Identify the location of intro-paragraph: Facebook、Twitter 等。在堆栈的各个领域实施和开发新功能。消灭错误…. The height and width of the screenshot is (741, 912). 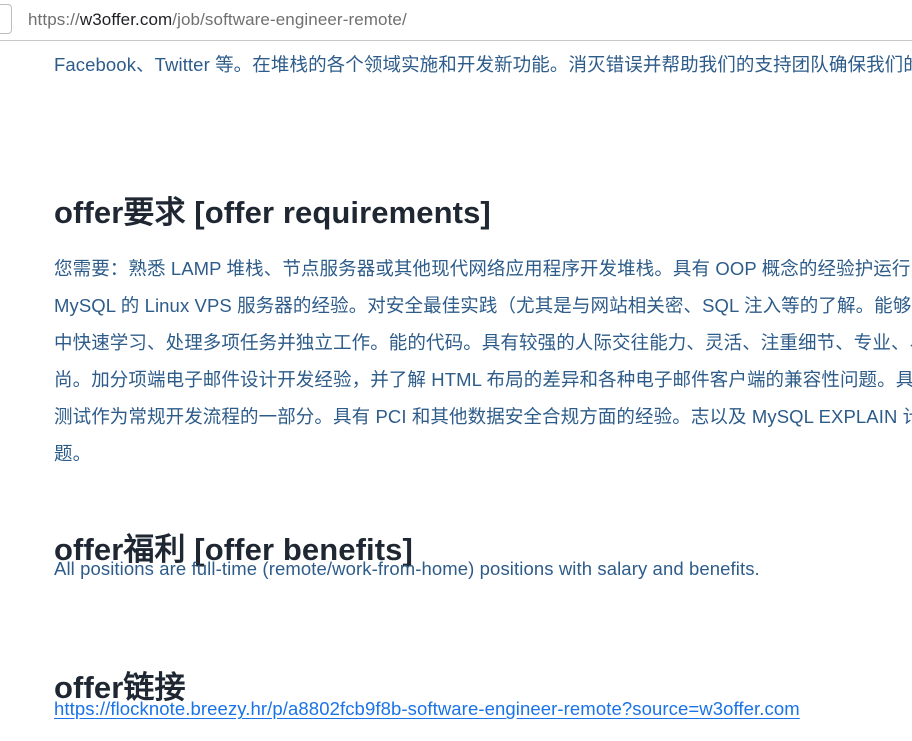
(483, 64).